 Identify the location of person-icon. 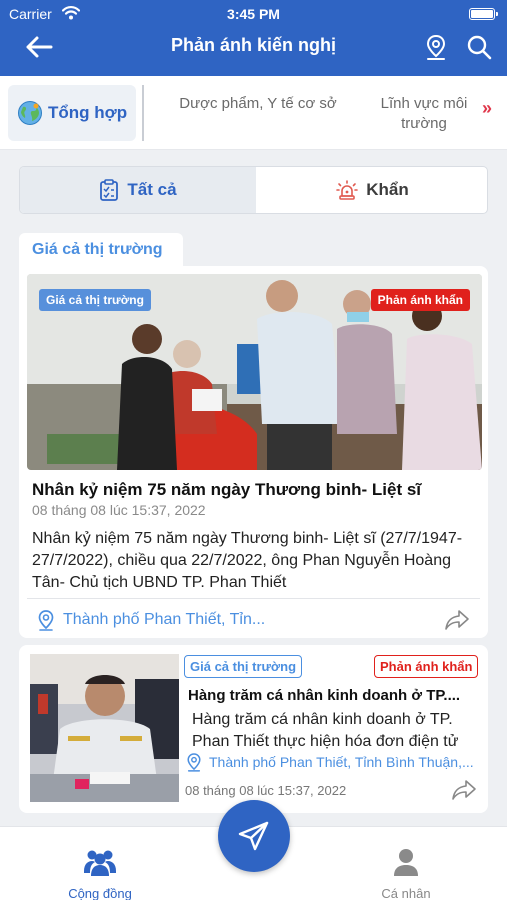
(406, 862).